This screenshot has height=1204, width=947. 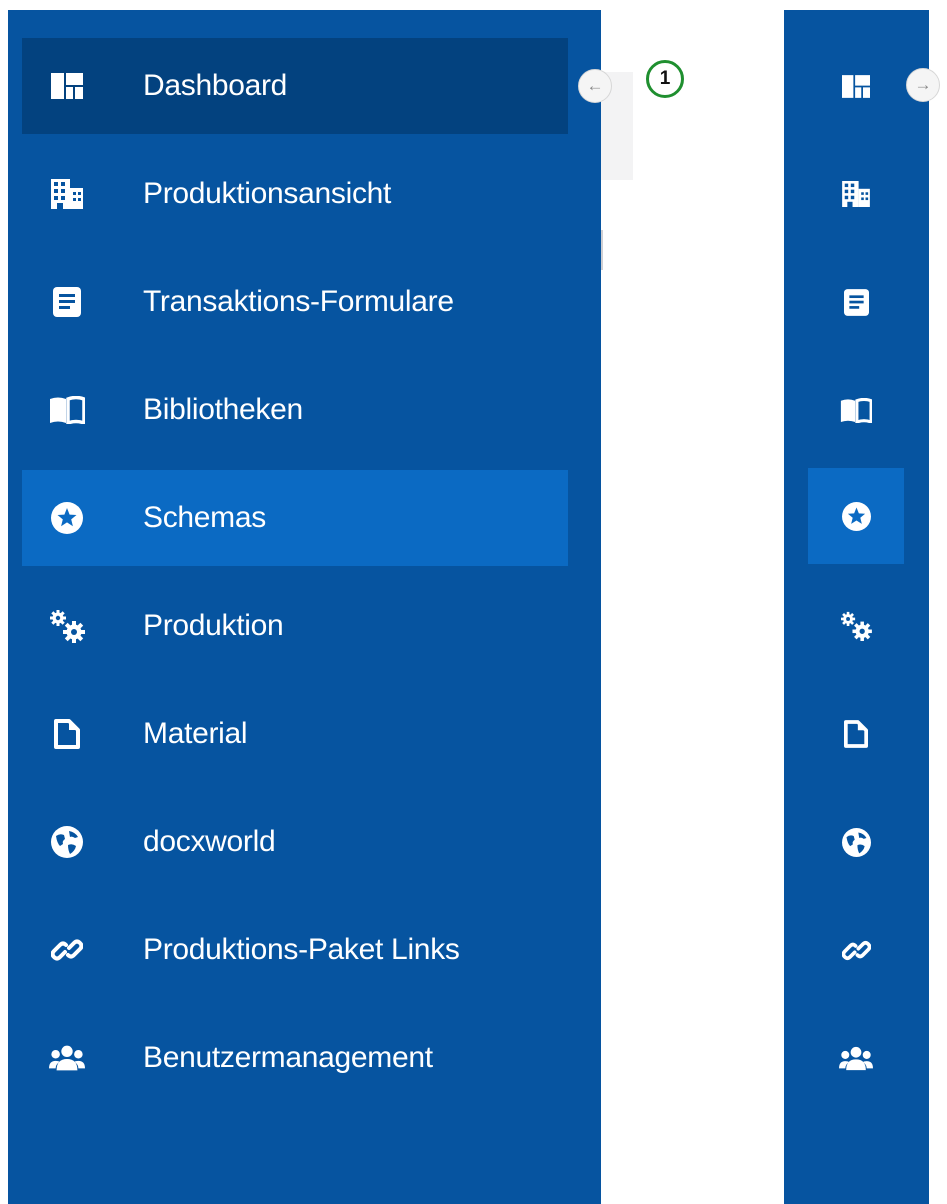 What do you see at coordinates (295, 86) in the screenshot?
I see `sidebar-item-dashboard: Dashboard` at bounding box center [295, 86].